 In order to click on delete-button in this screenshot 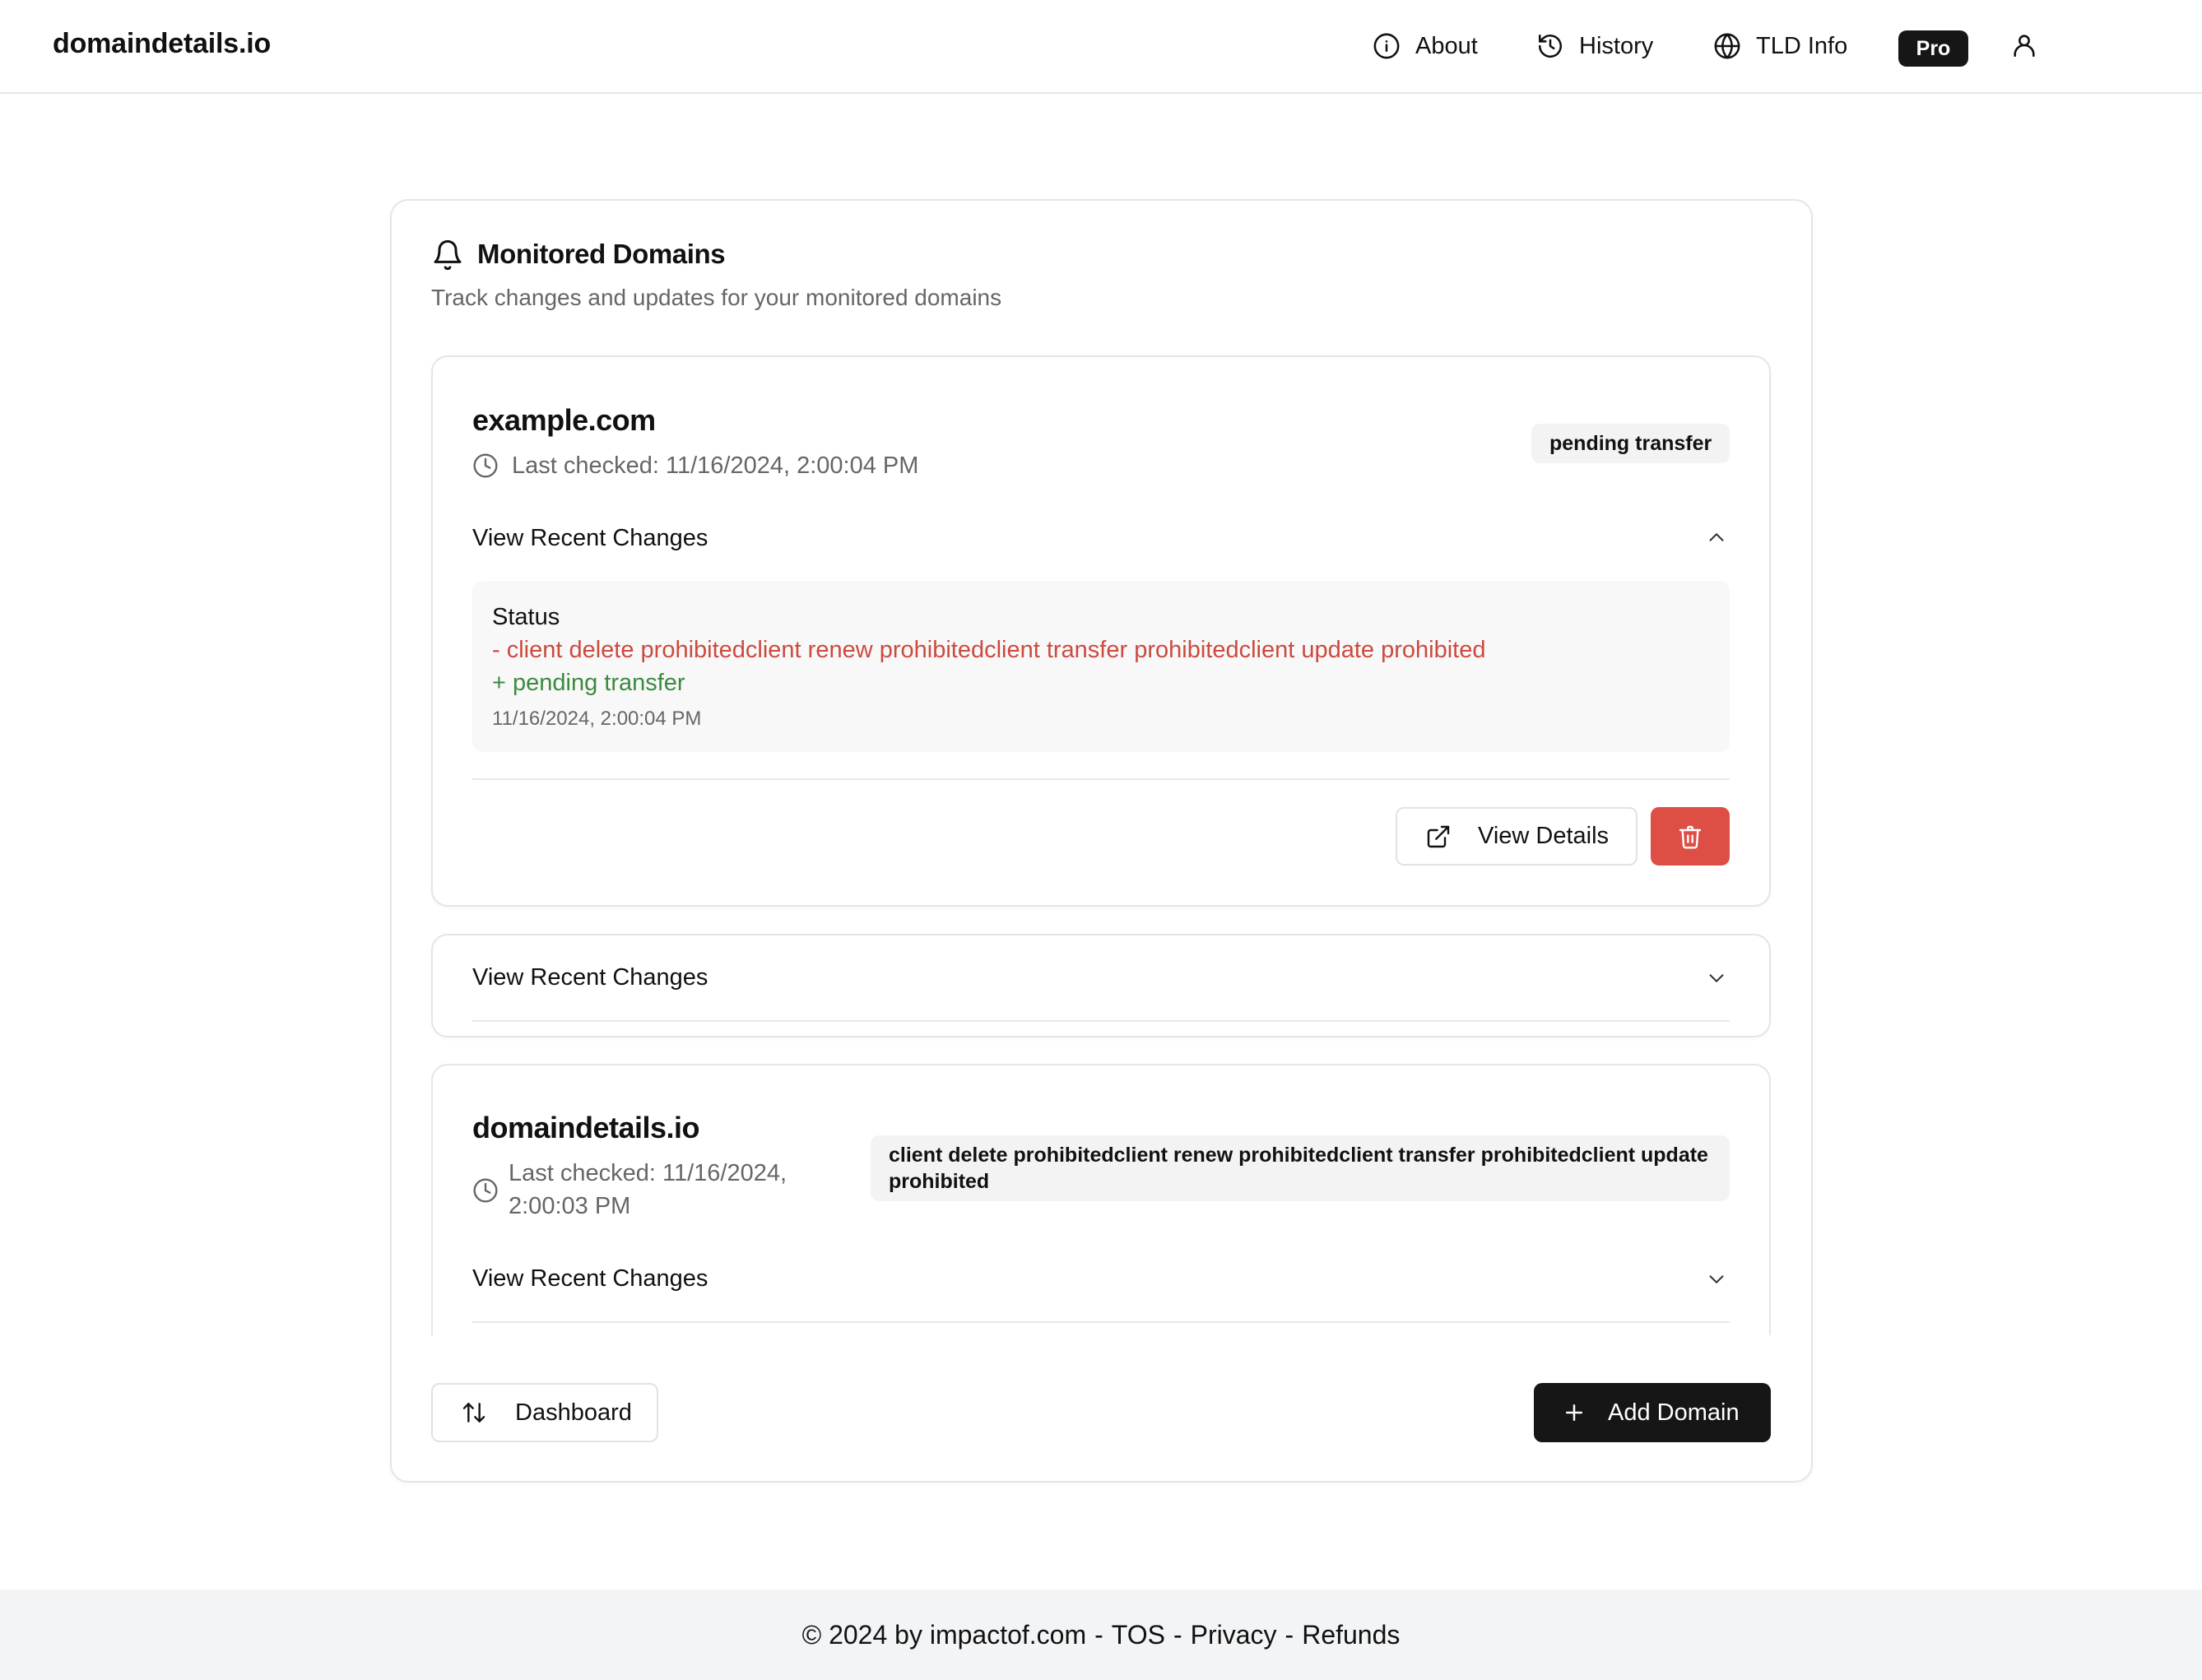, I will do `click(1690, 836)`.